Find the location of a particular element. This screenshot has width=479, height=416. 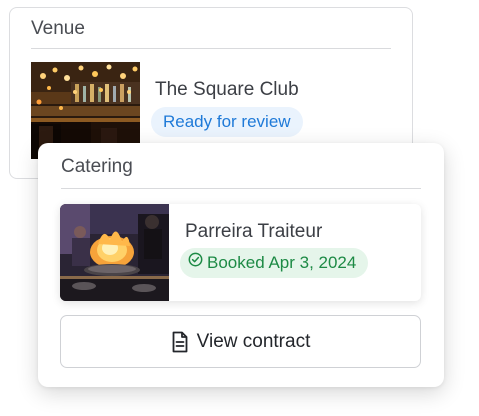

catering-divider is located at coordinates (241, 188).